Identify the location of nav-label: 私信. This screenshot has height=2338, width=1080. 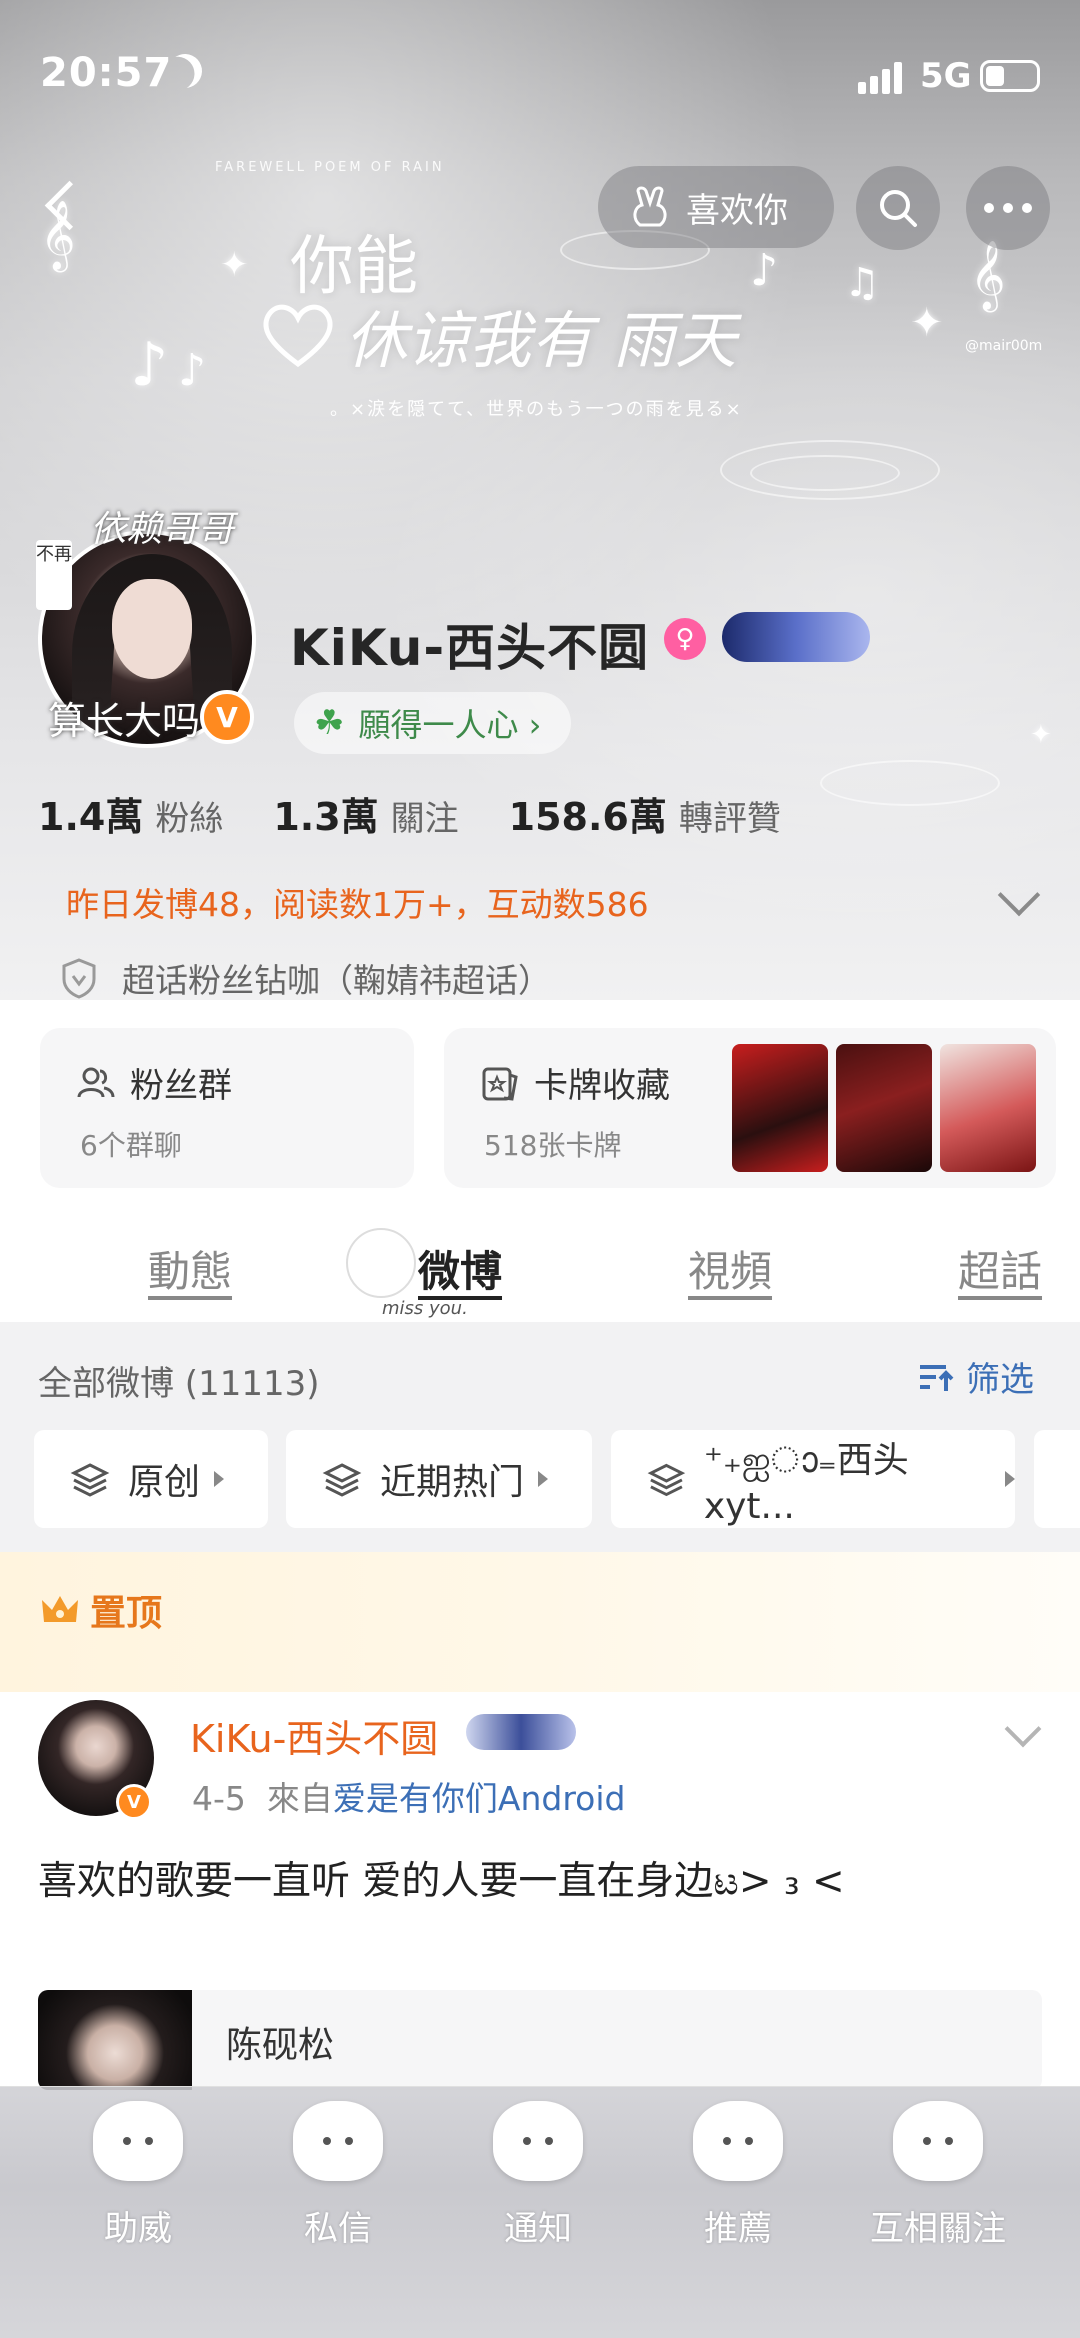
(338, 2229).